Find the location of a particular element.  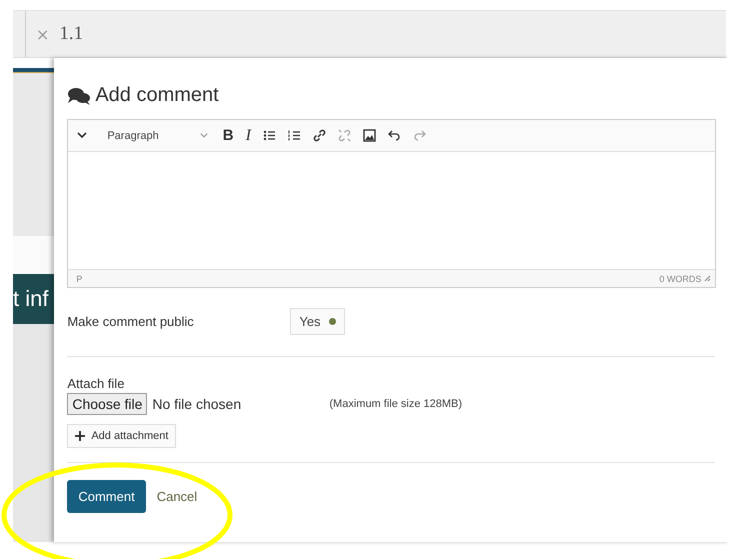

cancel-link: Cancel is located at coordinates (177, 496).